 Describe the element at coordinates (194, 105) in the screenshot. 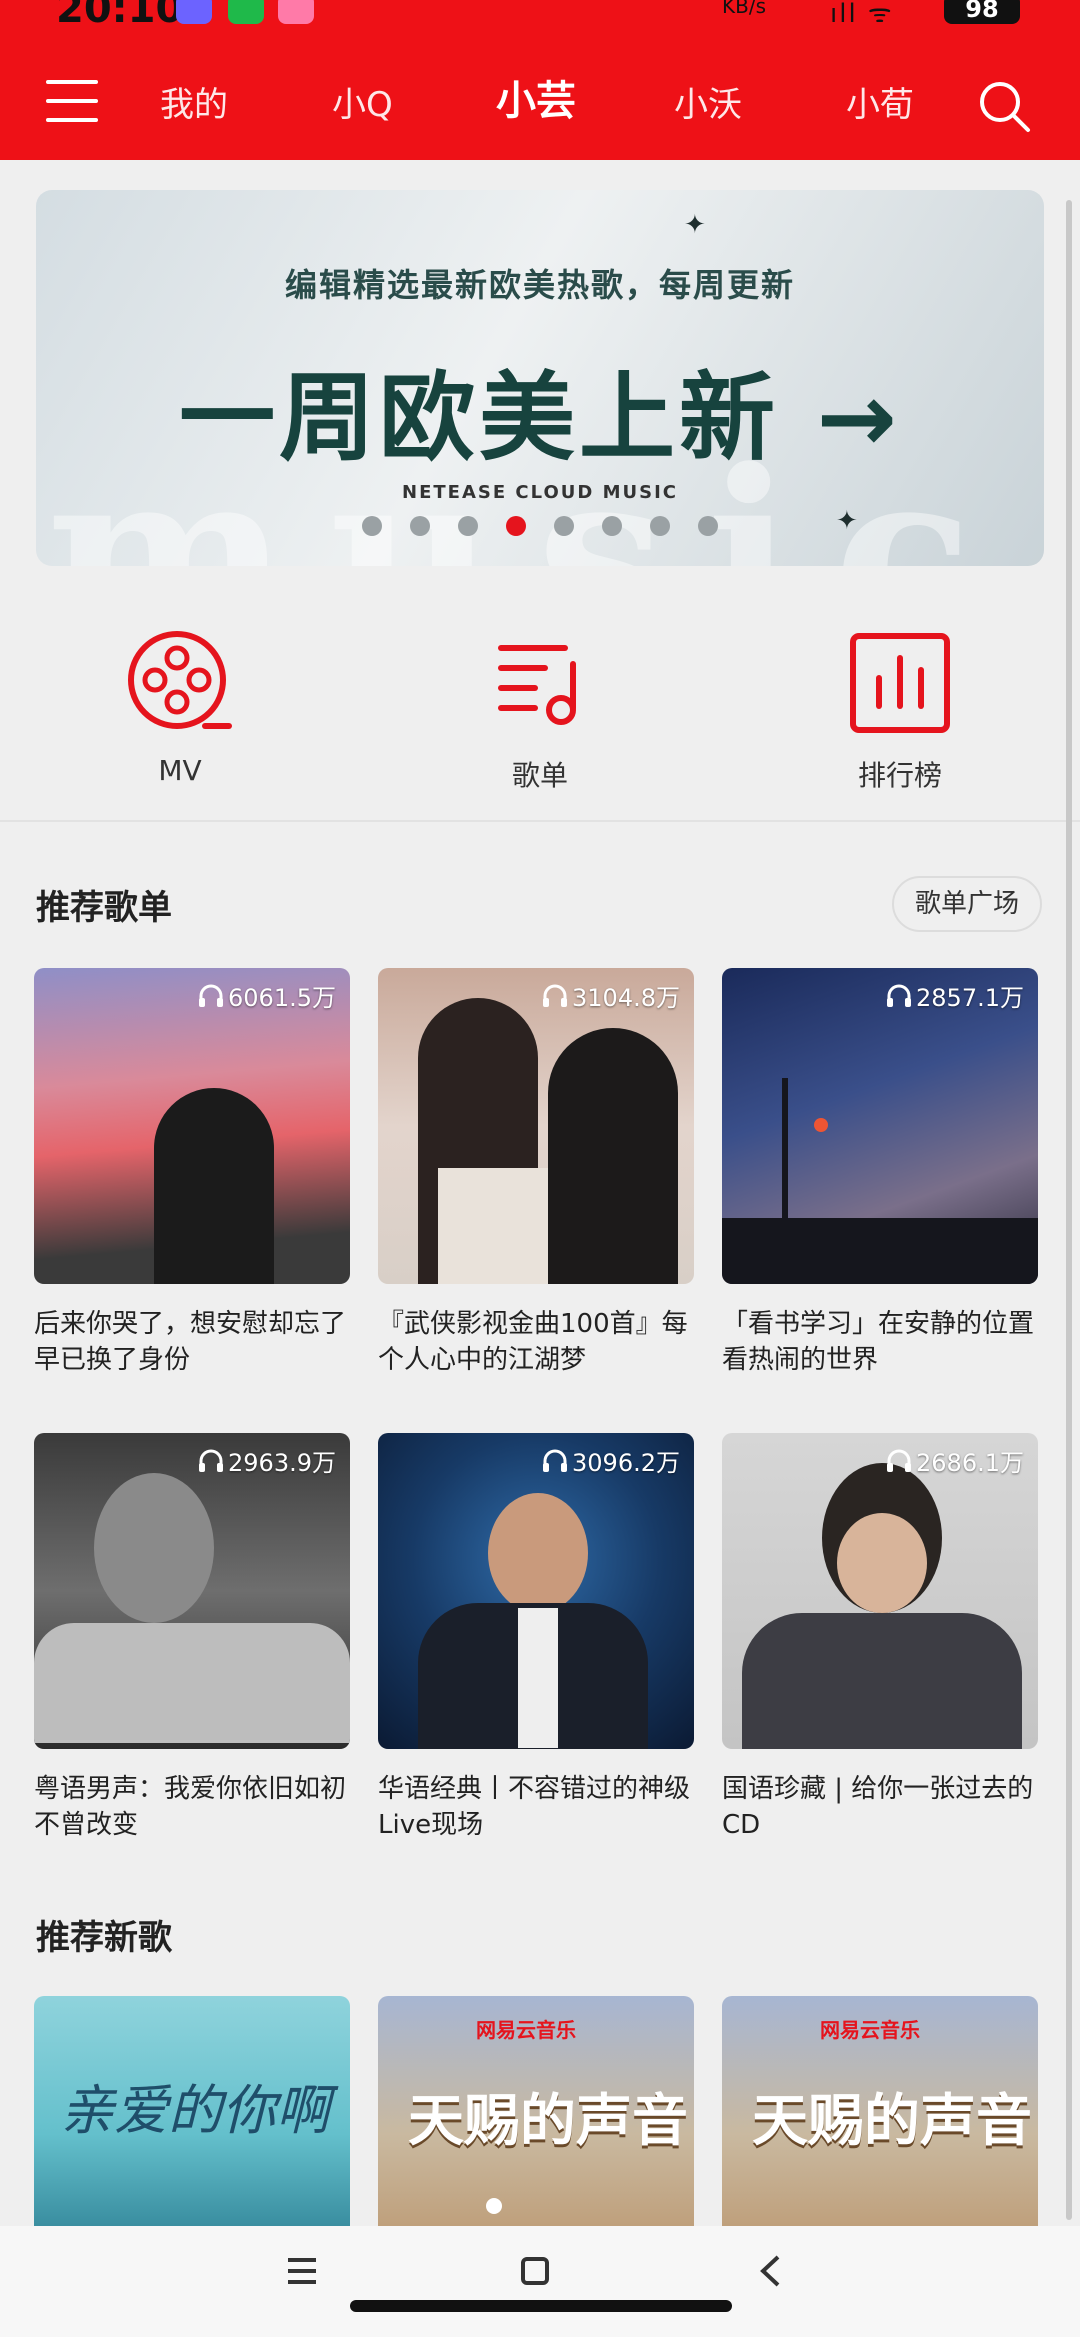

I see `tab-wode: 我的` at that location.